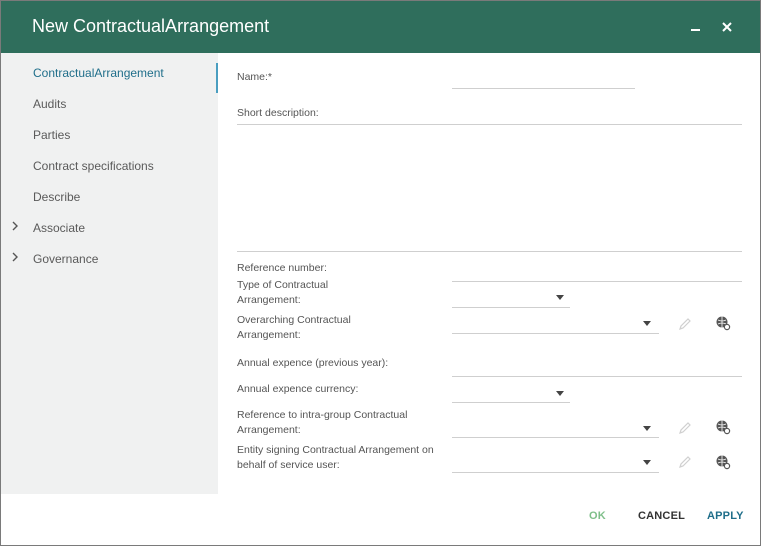 Image resolution: width=761 pixels, height=546 pixels. Describe the element at coordinates (511, 298) in the screenshot. I see `type-select` at that location.